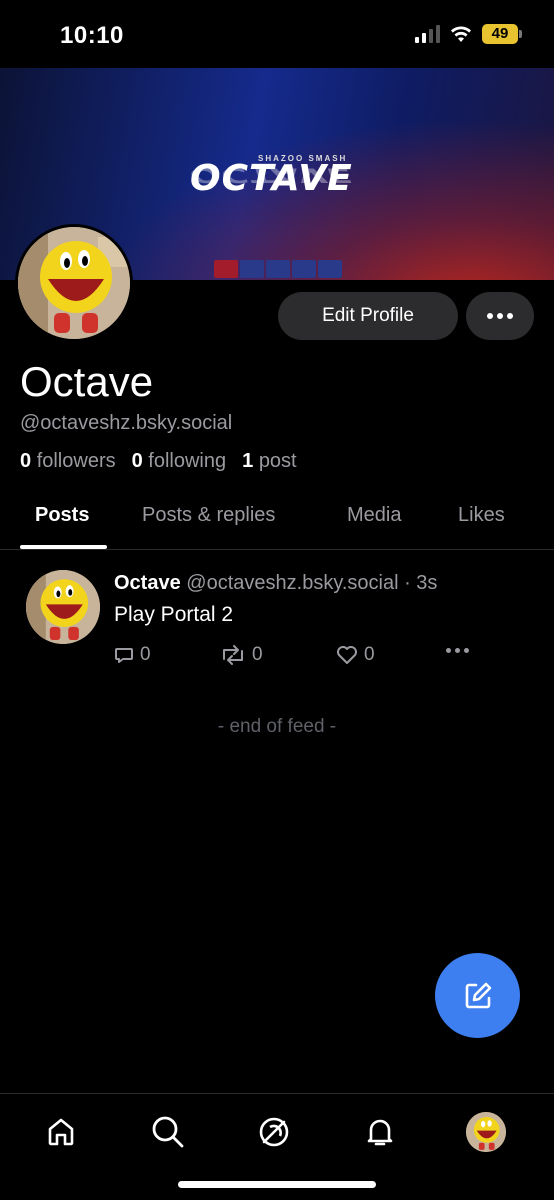 This screenshot has width=554, height=1200. Describe the element at coordinates (126, 423) in the screenshot. I see `profile-handle: @octaveshz.bsky.social` at that location.